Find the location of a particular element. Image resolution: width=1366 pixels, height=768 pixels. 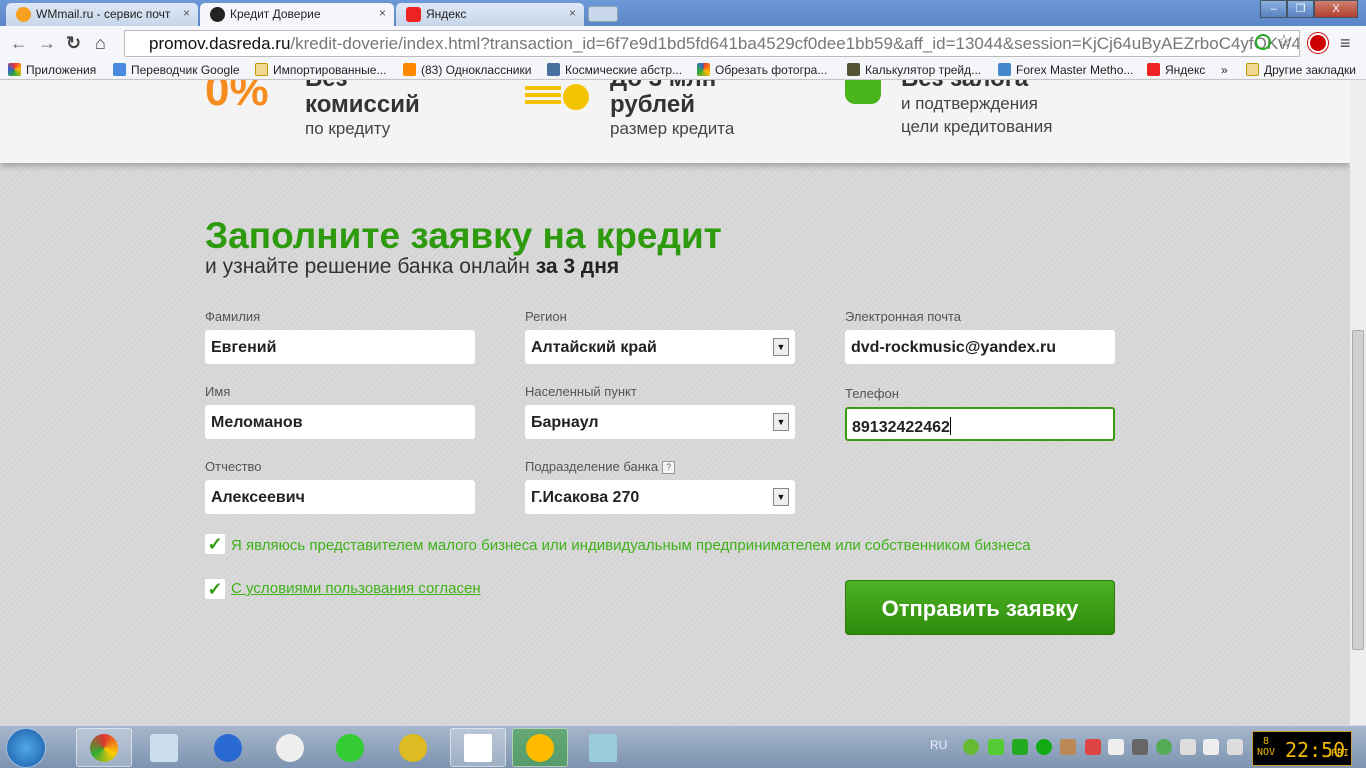

display-icon is located at coordinates (1140, 747).